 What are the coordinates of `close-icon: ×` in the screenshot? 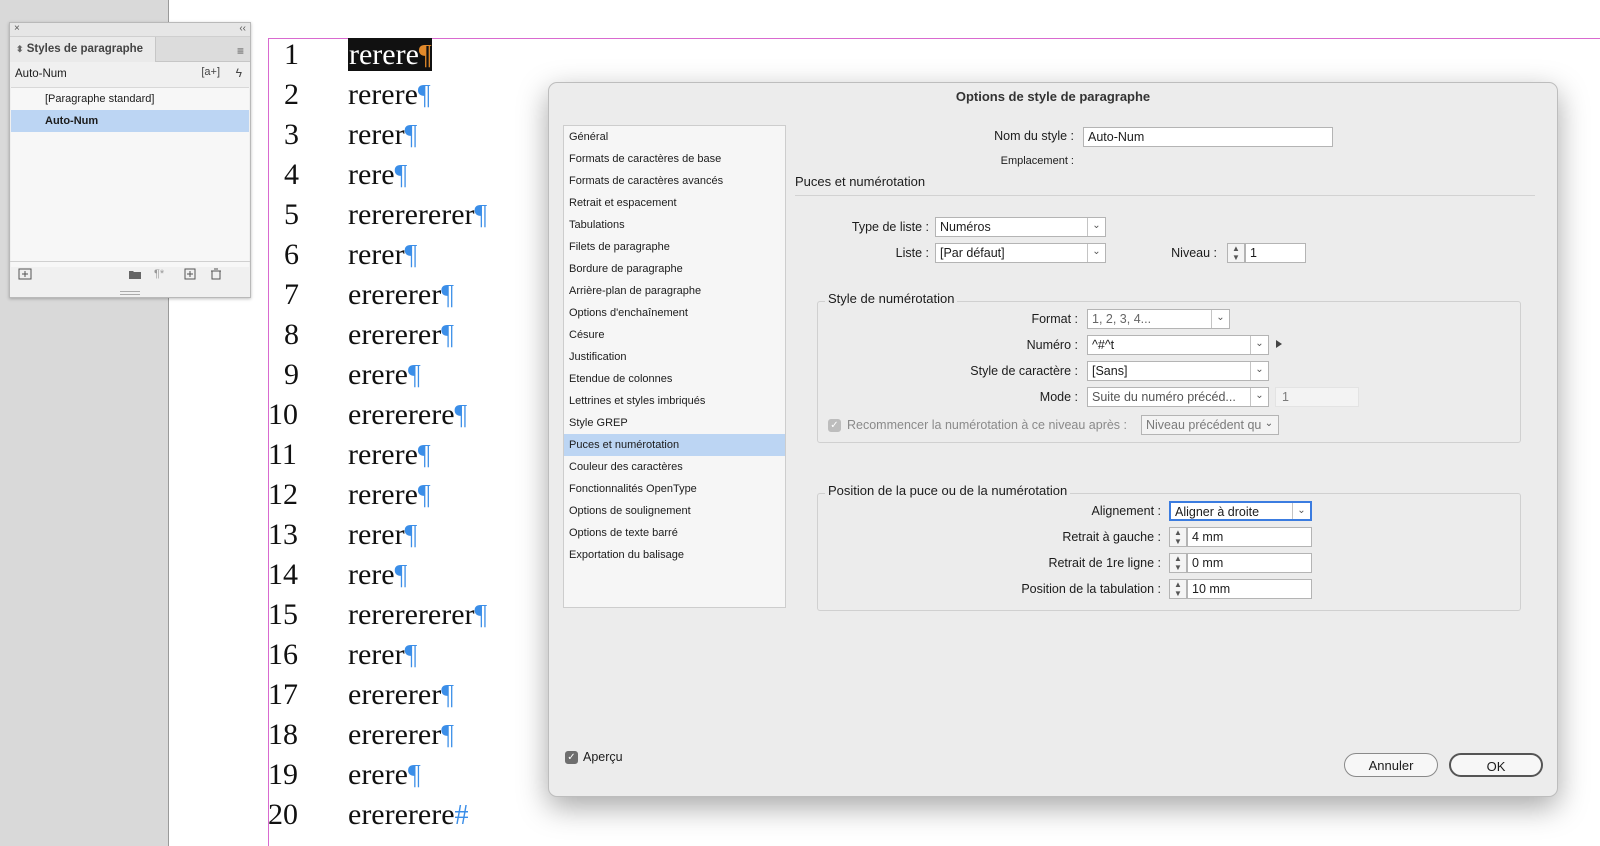 It's located at (17, 28).